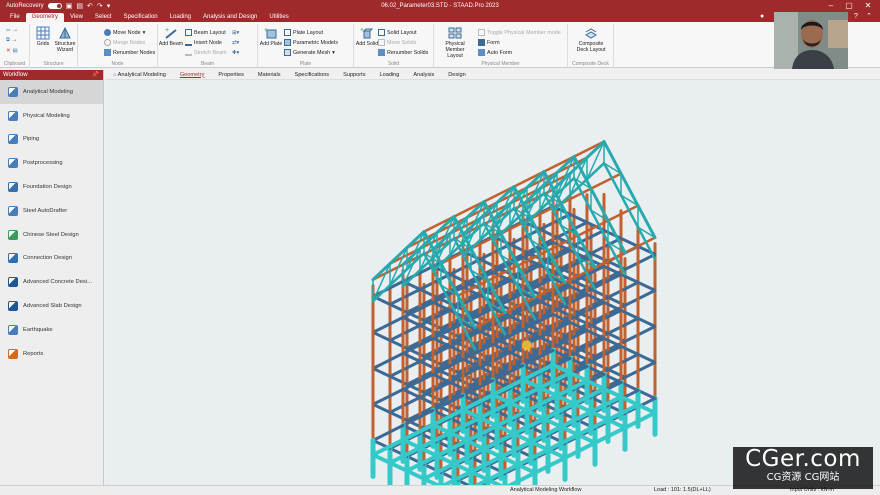  What do you see at coordinates (109, 6) in the screenshot?
I see `quick-access-dropdown-icon: ▾` at bounding box center [109, 6].